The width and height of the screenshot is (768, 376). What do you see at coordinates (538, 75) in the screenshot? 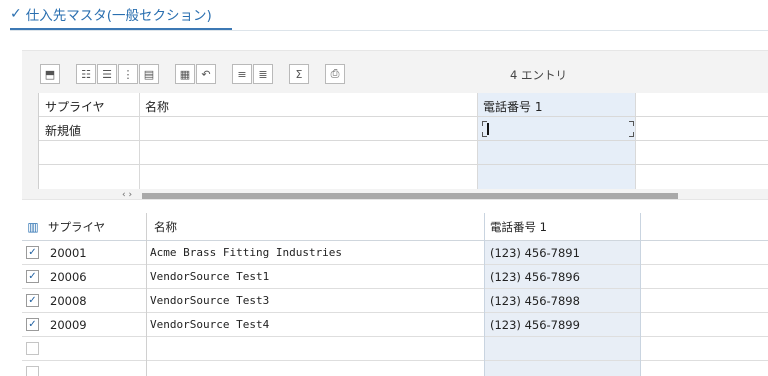
I see `entry-count: 4 エントリ` at bounding box center [538, 75].